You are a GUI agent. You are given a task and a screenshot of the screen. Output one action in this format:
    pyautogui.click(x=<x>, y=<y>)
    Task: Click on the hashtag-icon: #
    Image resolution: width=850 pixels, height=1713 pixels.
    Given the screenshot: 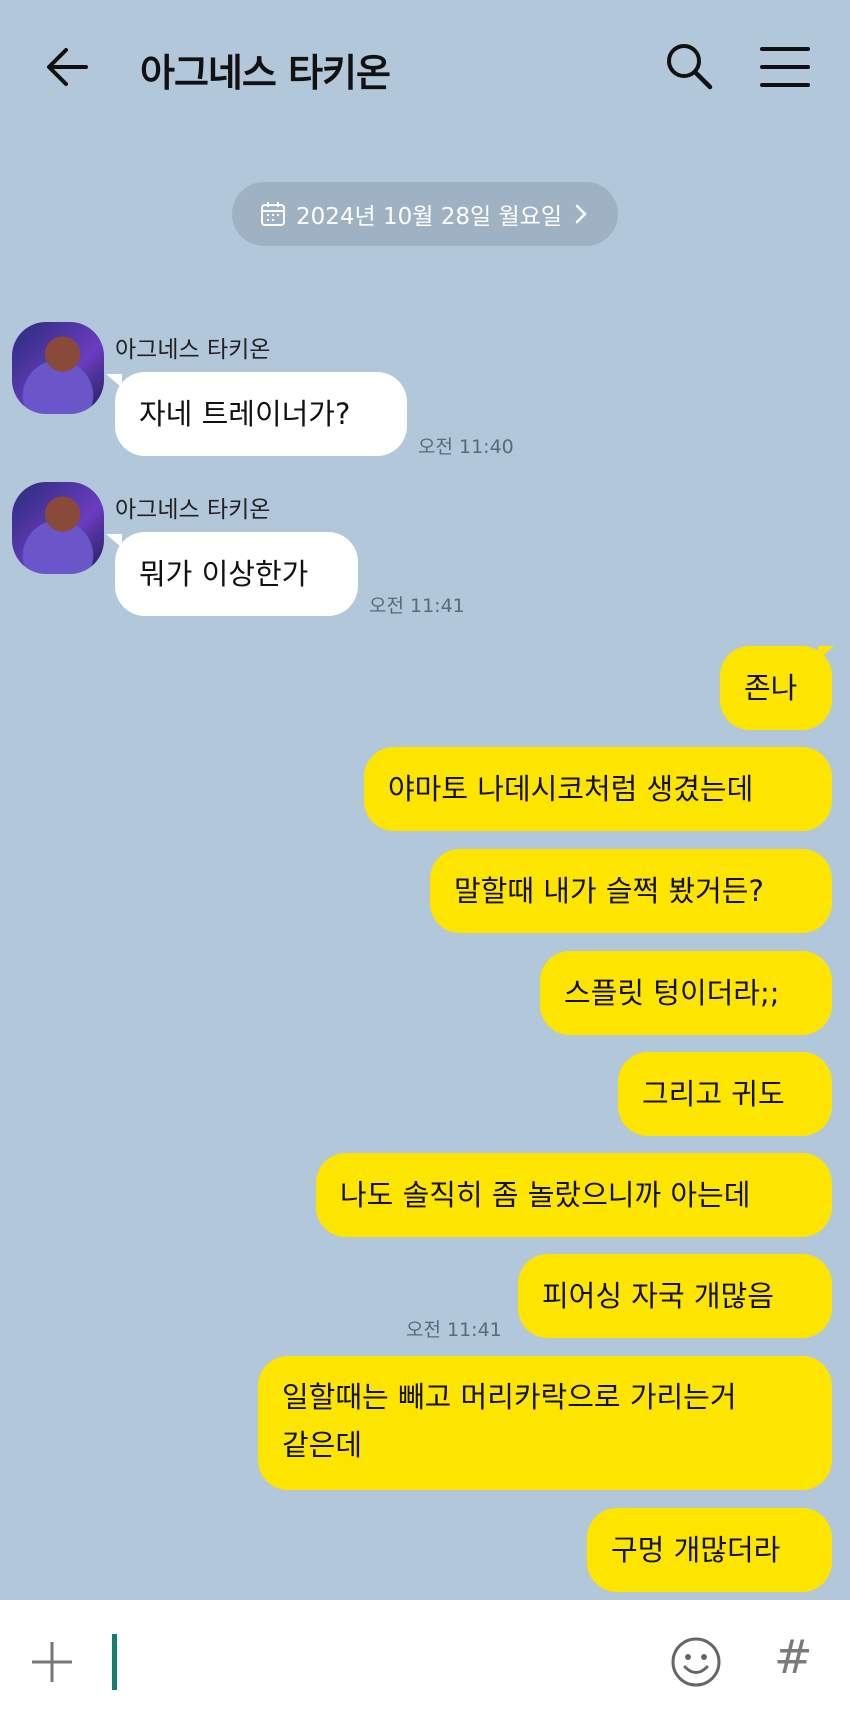 What is the action you would take?
    pyautogui.click(x=793, y=1657)
    